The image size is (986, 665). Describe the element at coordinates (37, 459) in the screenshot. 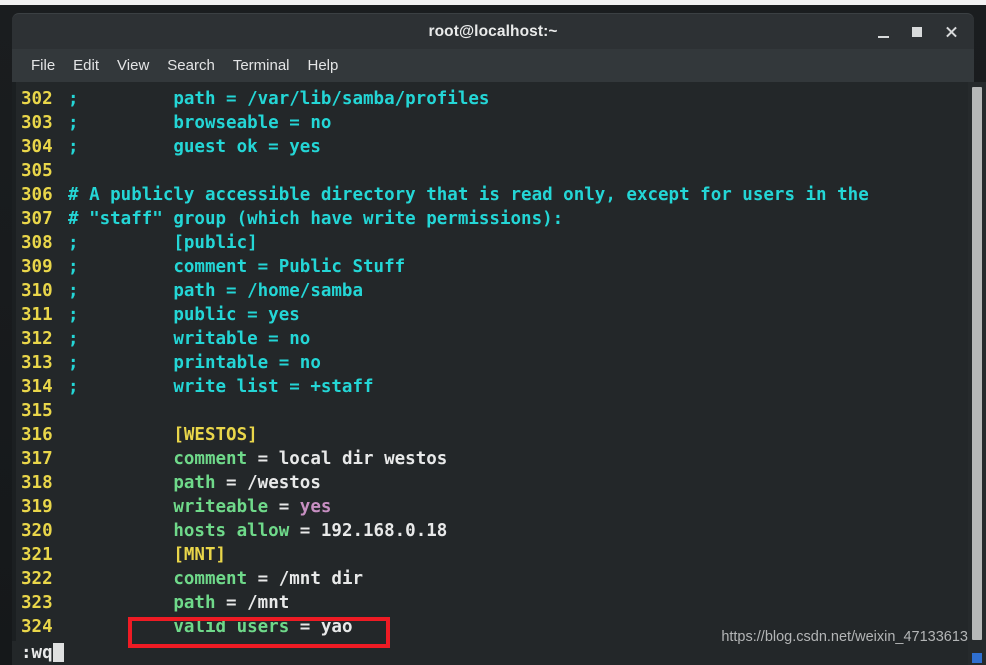

I see `line-number: 317` at that location.